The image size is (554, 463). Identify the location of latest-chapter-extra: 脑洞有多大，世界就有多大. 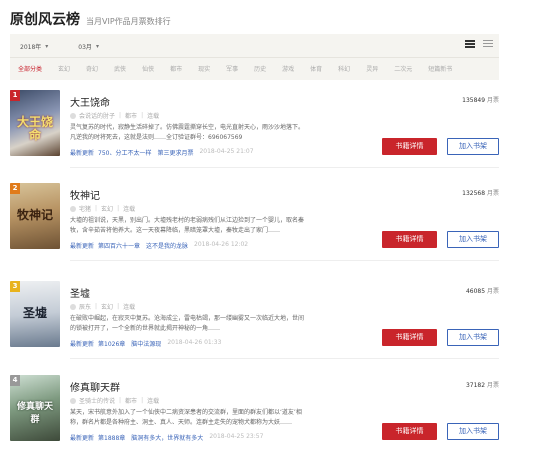
(167, 437).